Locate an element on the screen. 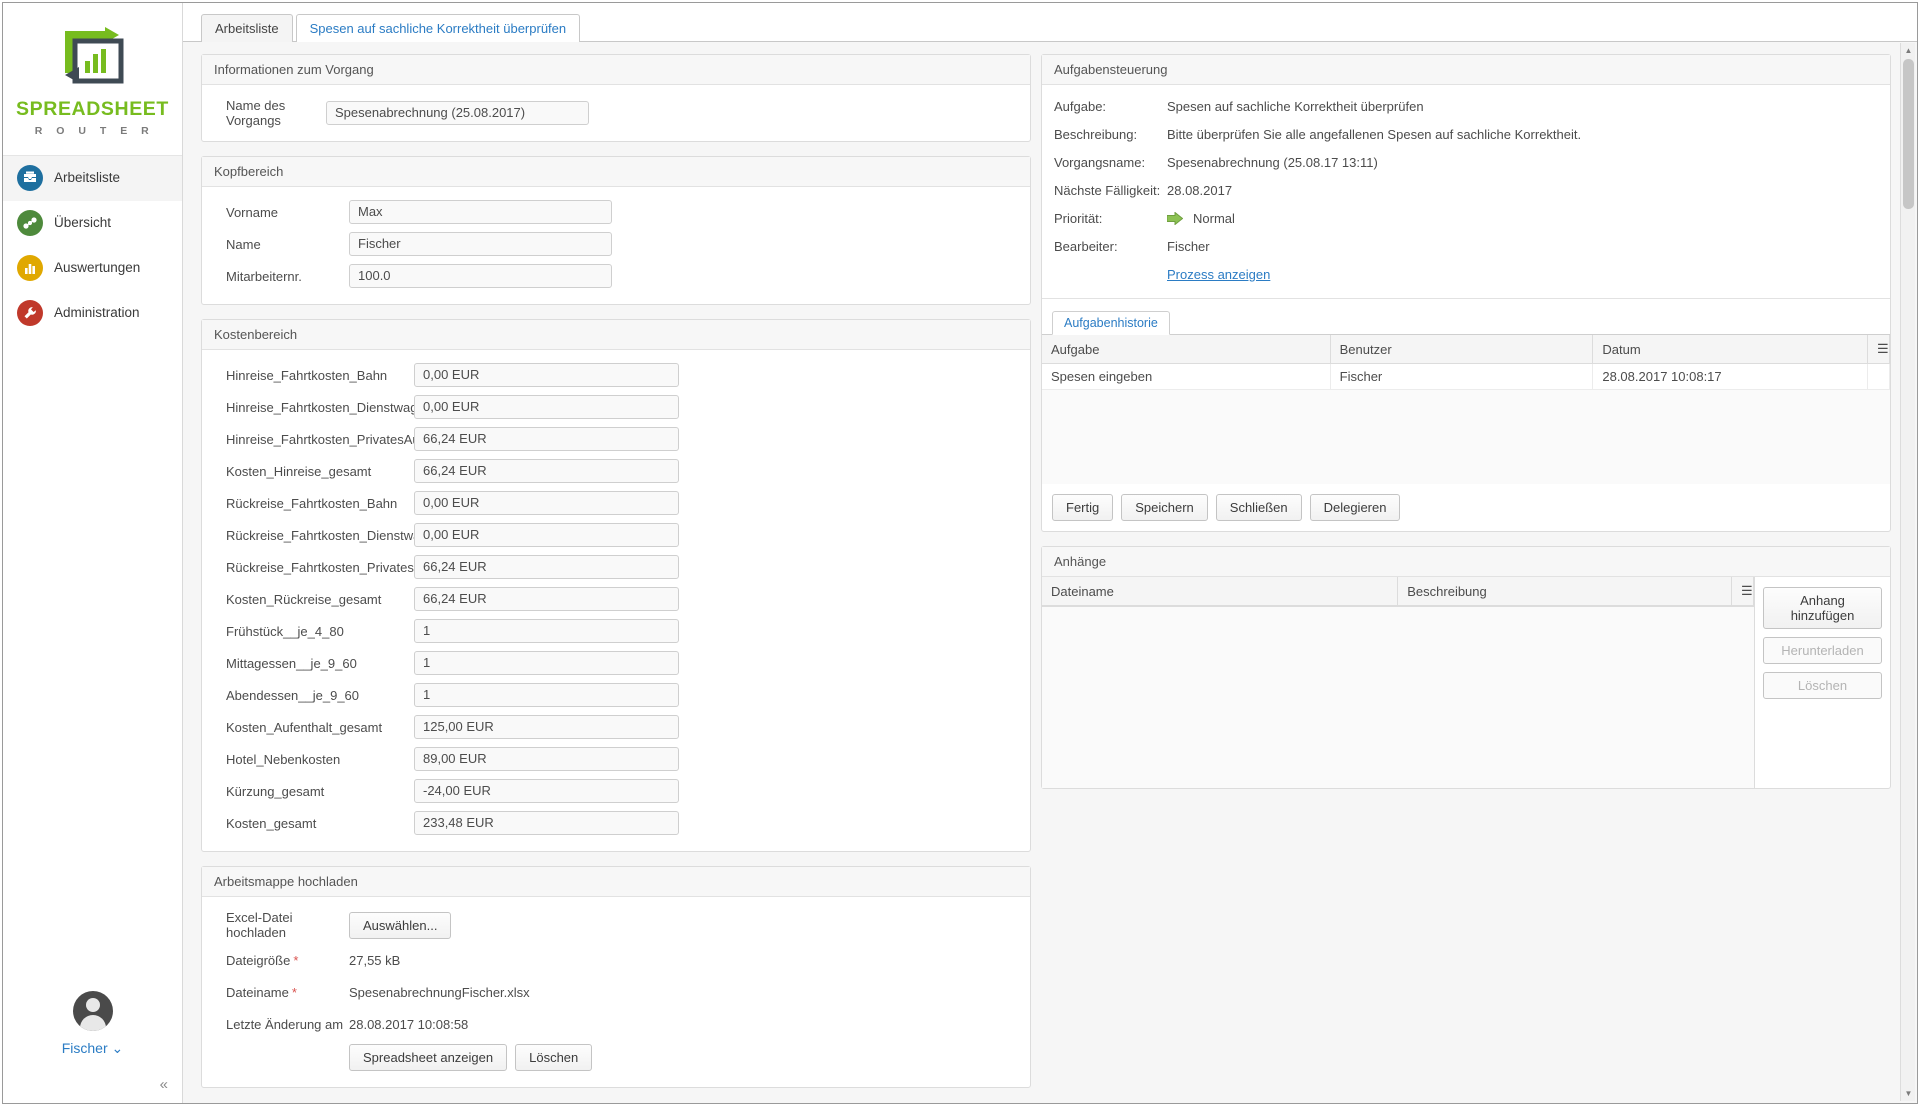  task-bearbeiter-value: Fischer is located at coordinates (1188, 246).